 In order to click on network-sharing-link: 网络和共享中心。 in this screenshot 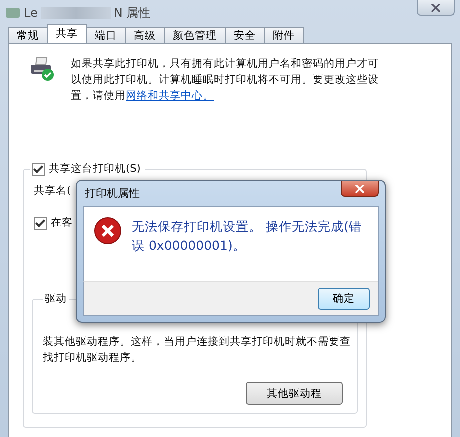, I will do `click(170, 96)`.